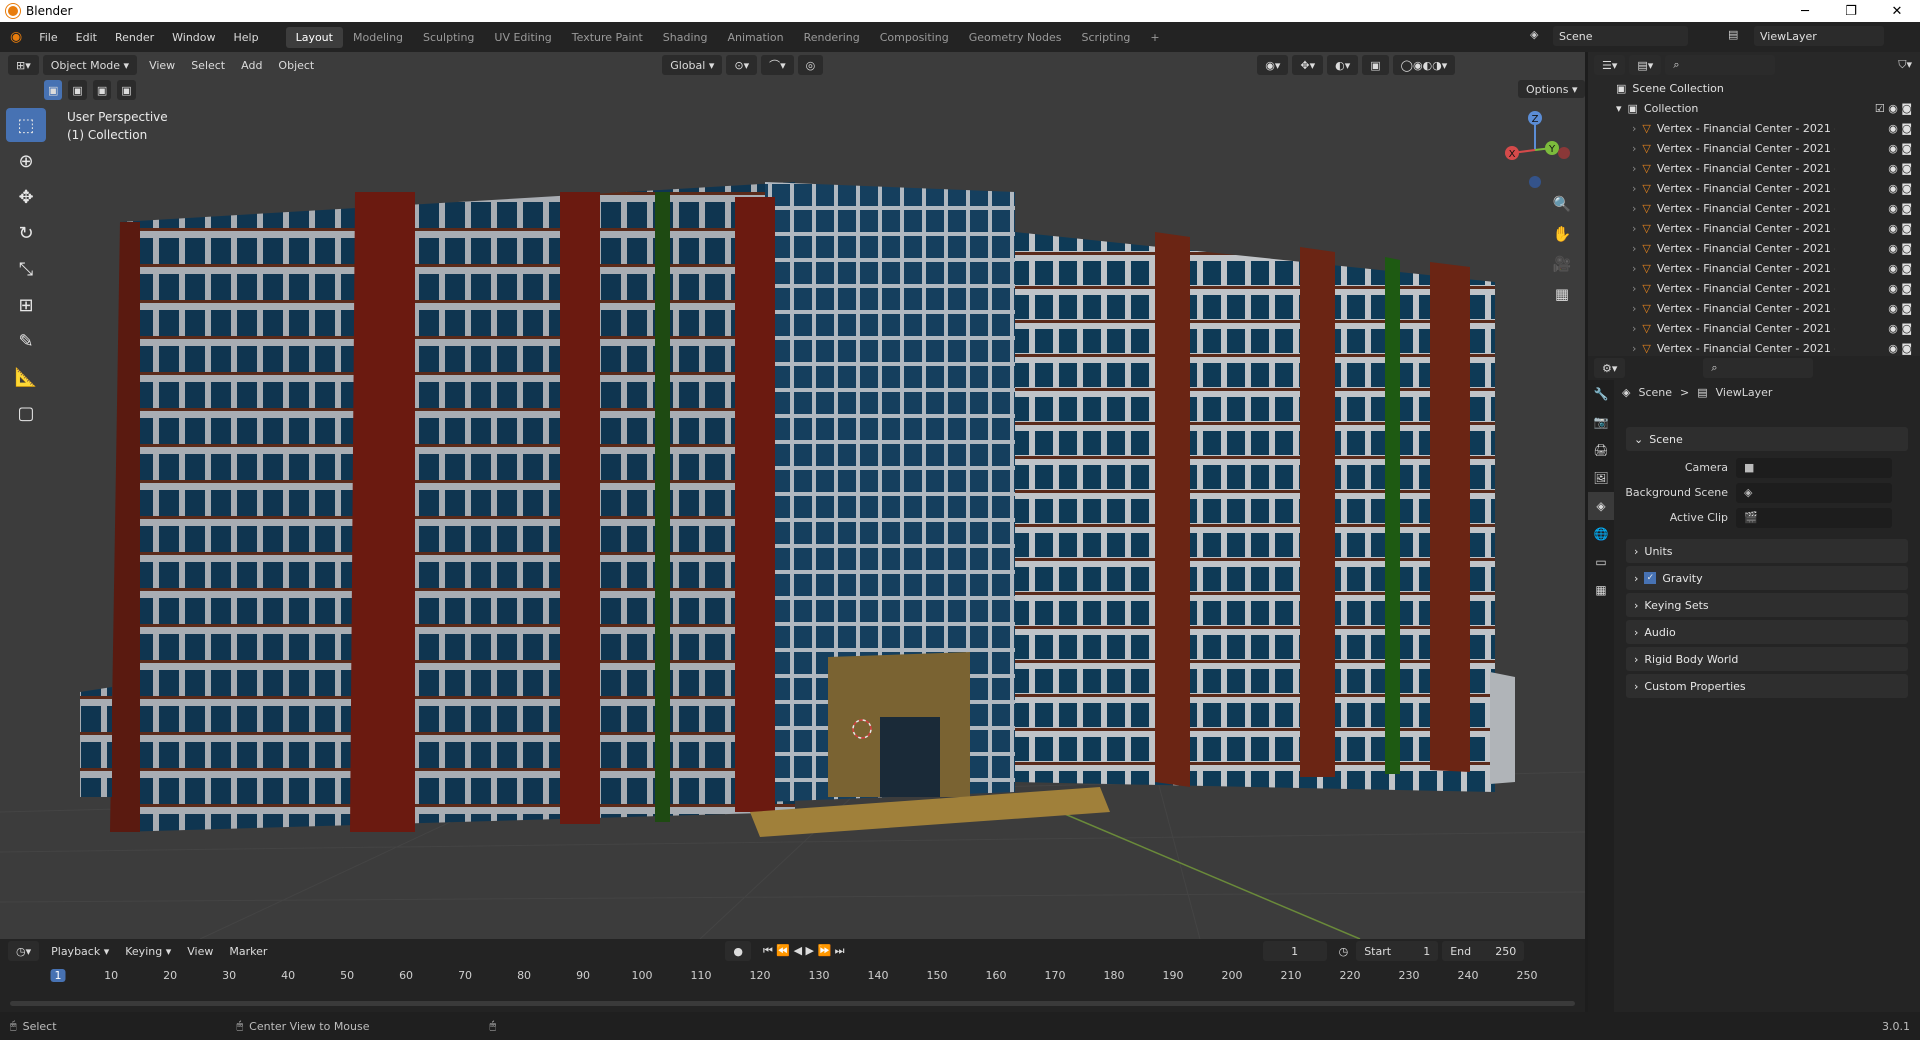 The image size is (1920, 1040). What do you see at coordinates (1601, 394) in the screenshot?
I see `tool-tab-icon: 🔧` at bounding box center [1601, 394].